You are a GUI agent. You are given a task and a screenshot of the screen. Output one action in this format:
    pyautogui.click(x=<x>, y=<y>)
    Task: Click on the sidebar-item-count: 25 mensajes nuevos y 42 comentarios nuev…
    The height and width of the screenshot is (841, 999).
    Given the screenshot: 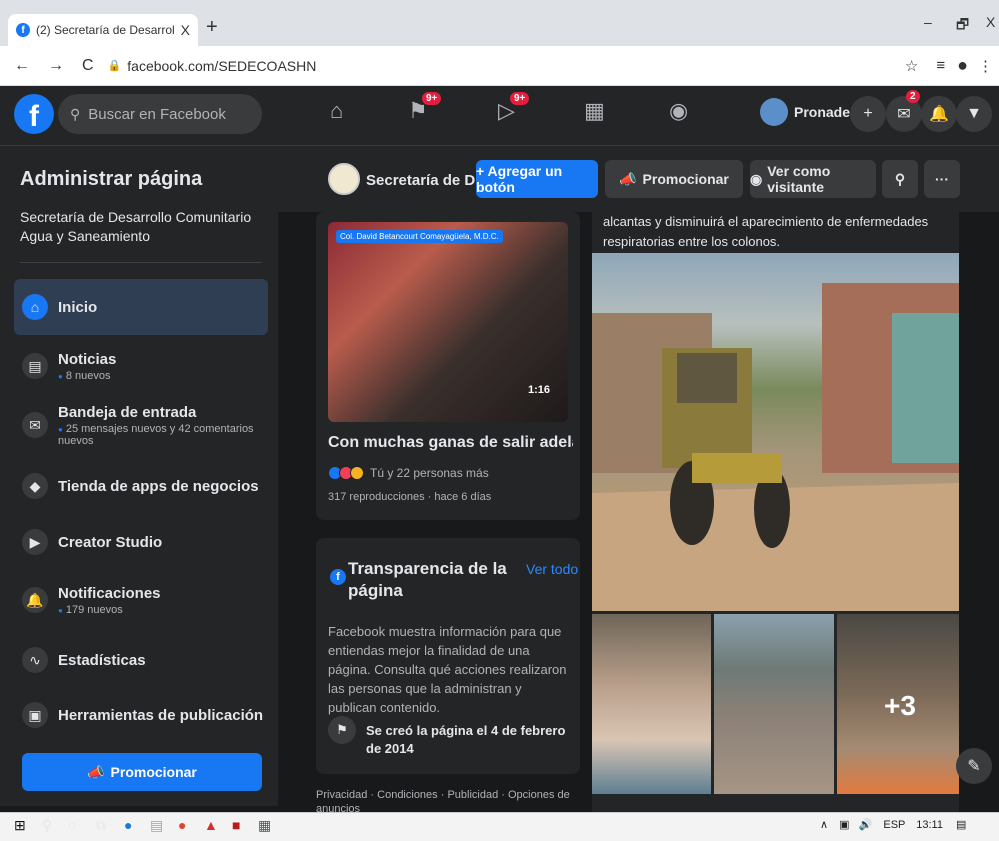 What is the action you would take?
    pyautogui.click(x=163, y=435)
    